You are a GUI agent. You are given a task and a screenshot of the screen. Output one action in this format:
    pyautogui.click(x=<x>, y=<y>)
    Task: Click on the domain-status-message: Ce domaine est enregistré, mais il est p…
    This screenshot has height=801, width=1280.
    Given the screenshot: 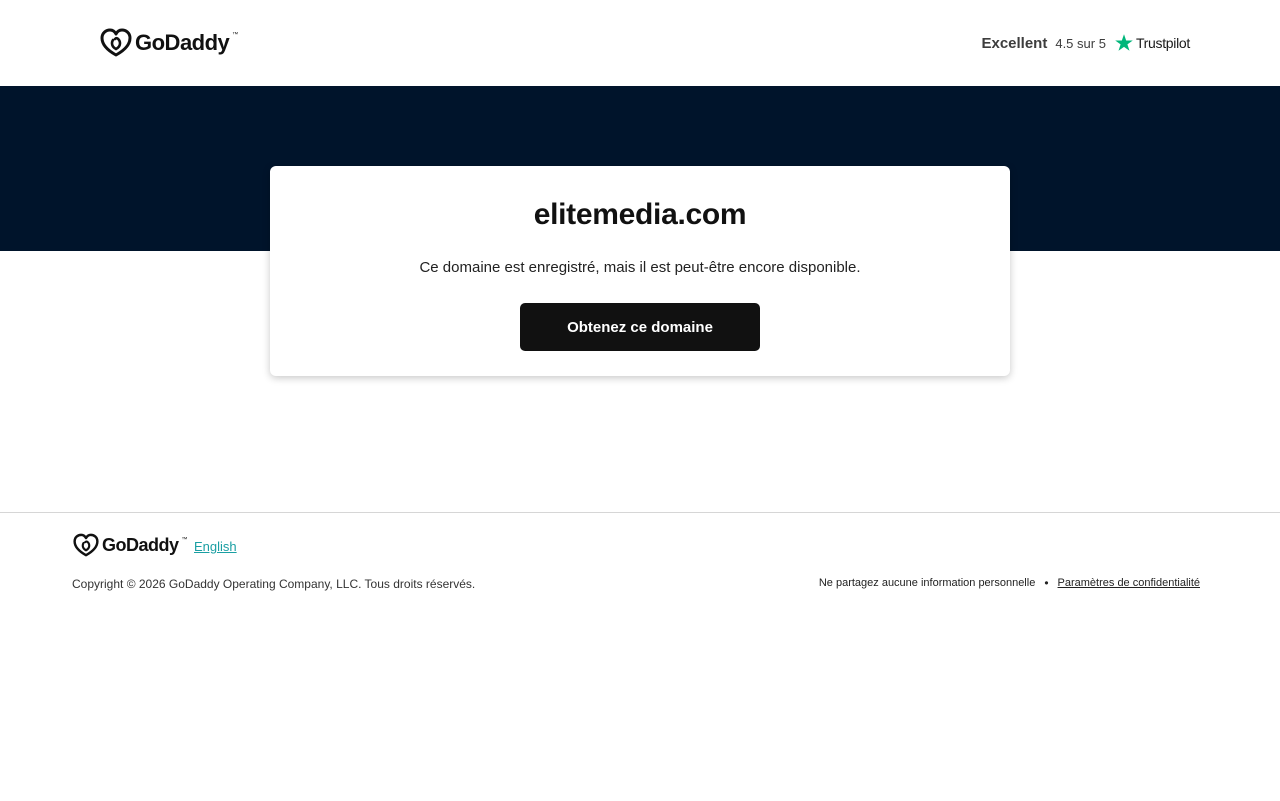 What is the action you would take?
    pyautogui.click(x=640, y=267)
    